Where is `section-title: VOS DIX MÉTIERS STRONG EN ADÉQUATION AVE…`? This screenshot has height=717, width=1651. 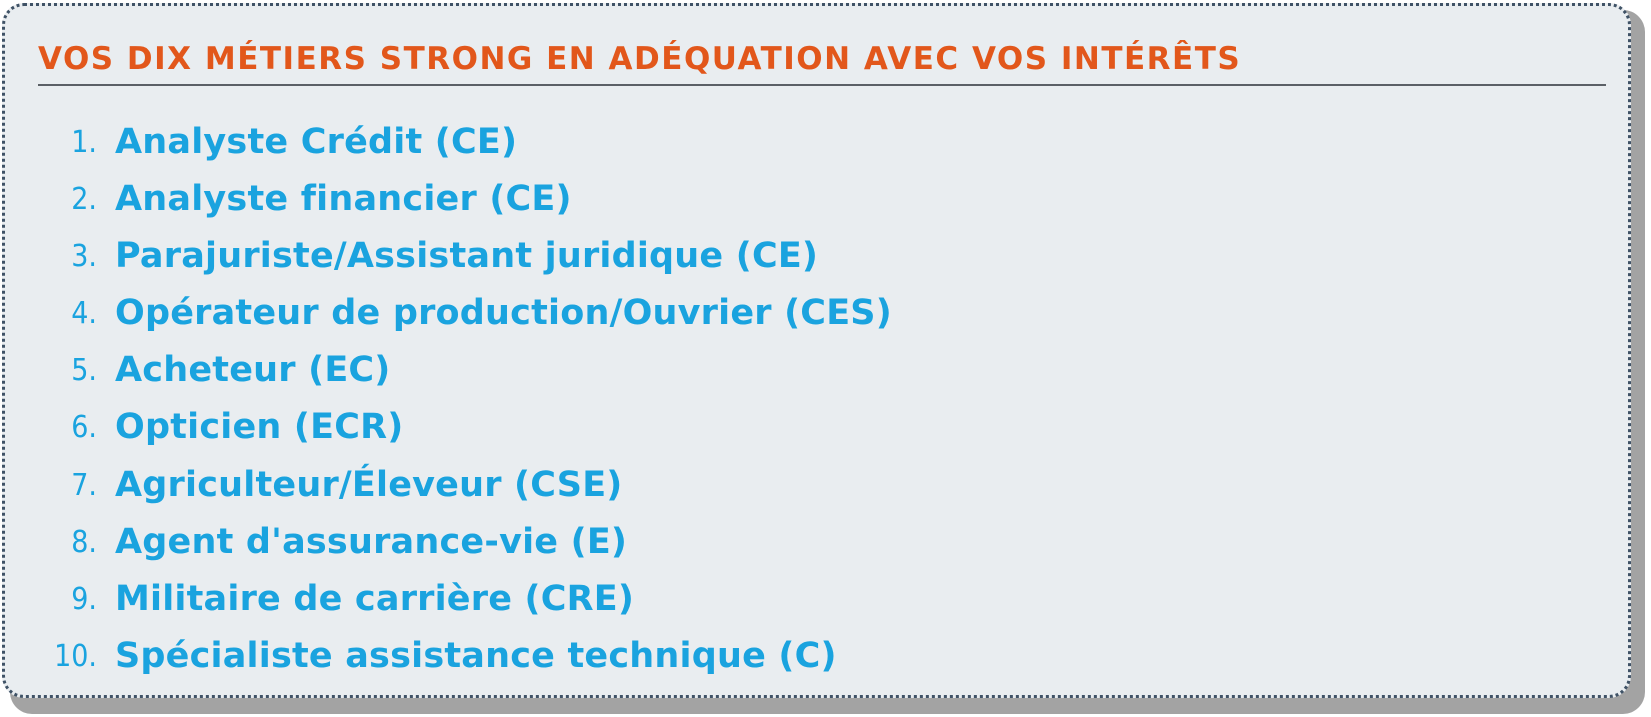 section-title: VOS DIX MÉTIERS STRONG EN ADÉQUATION AVE… is located at coordinates (822, 63).